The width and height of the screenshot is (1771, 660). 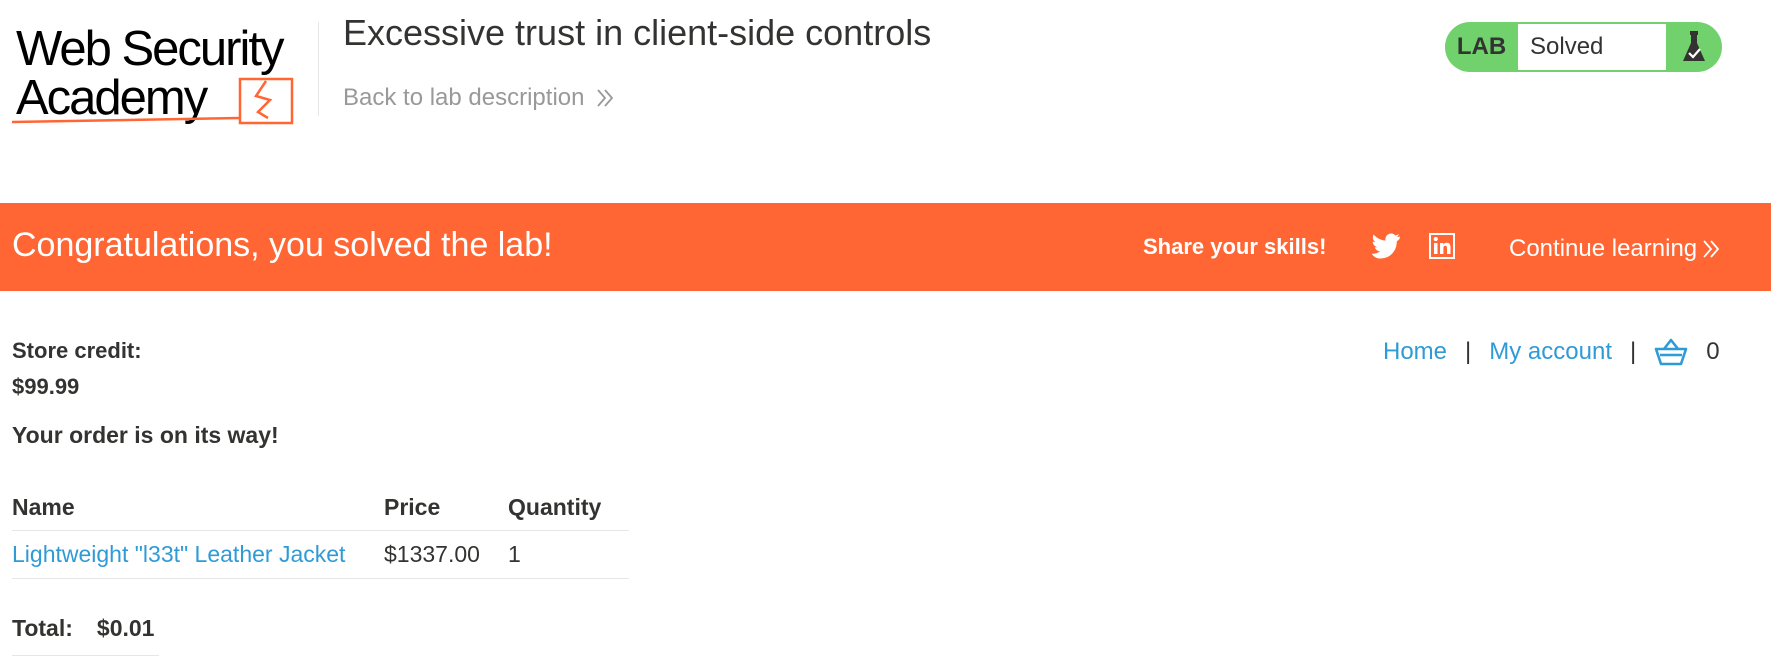 I want to click on logo-line1-text: Web Security, so click(x=150, y=49).